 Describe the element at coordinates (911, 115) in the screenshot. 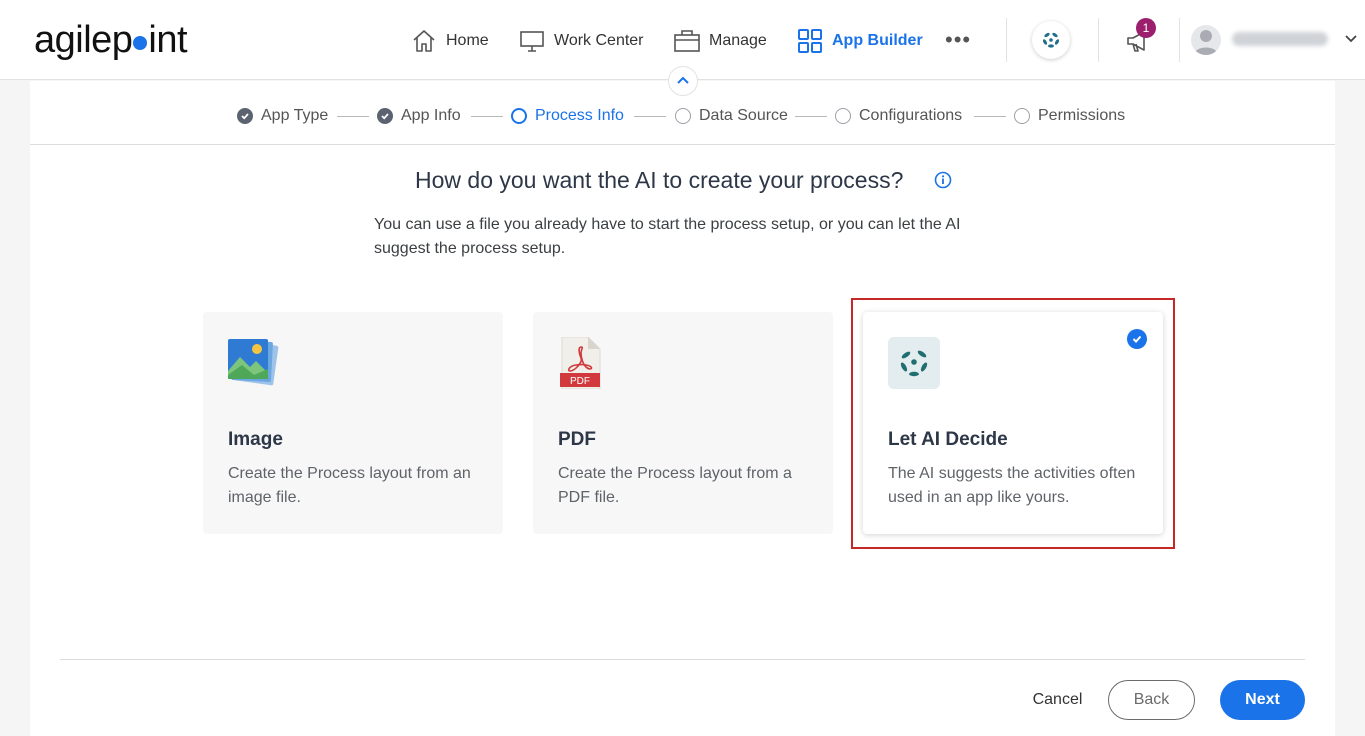

I see `step-label: Configurations` at that location.